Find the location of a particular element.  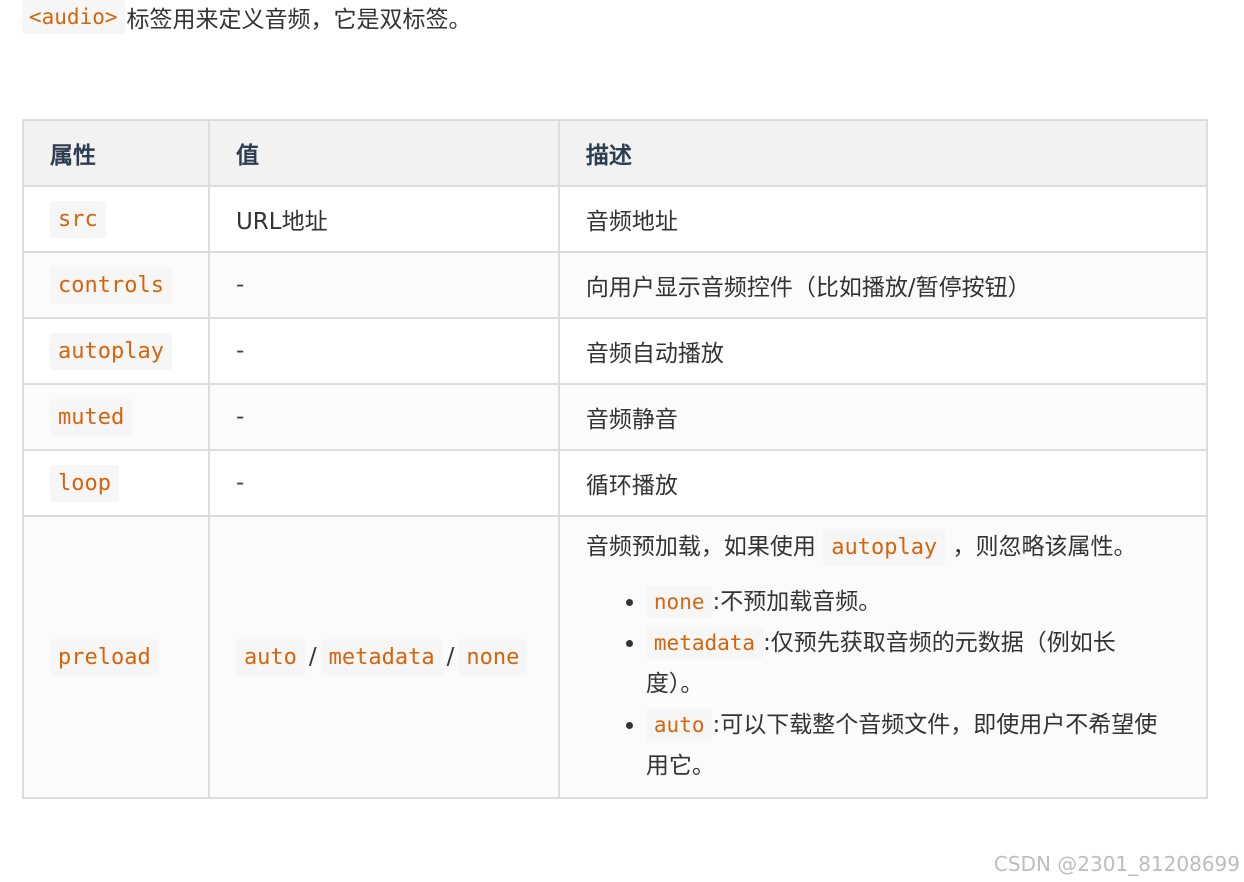

table-row: controls - 向用户显示音频控件（比如播放/暂停按钮） is located at coordinates (615, 285).